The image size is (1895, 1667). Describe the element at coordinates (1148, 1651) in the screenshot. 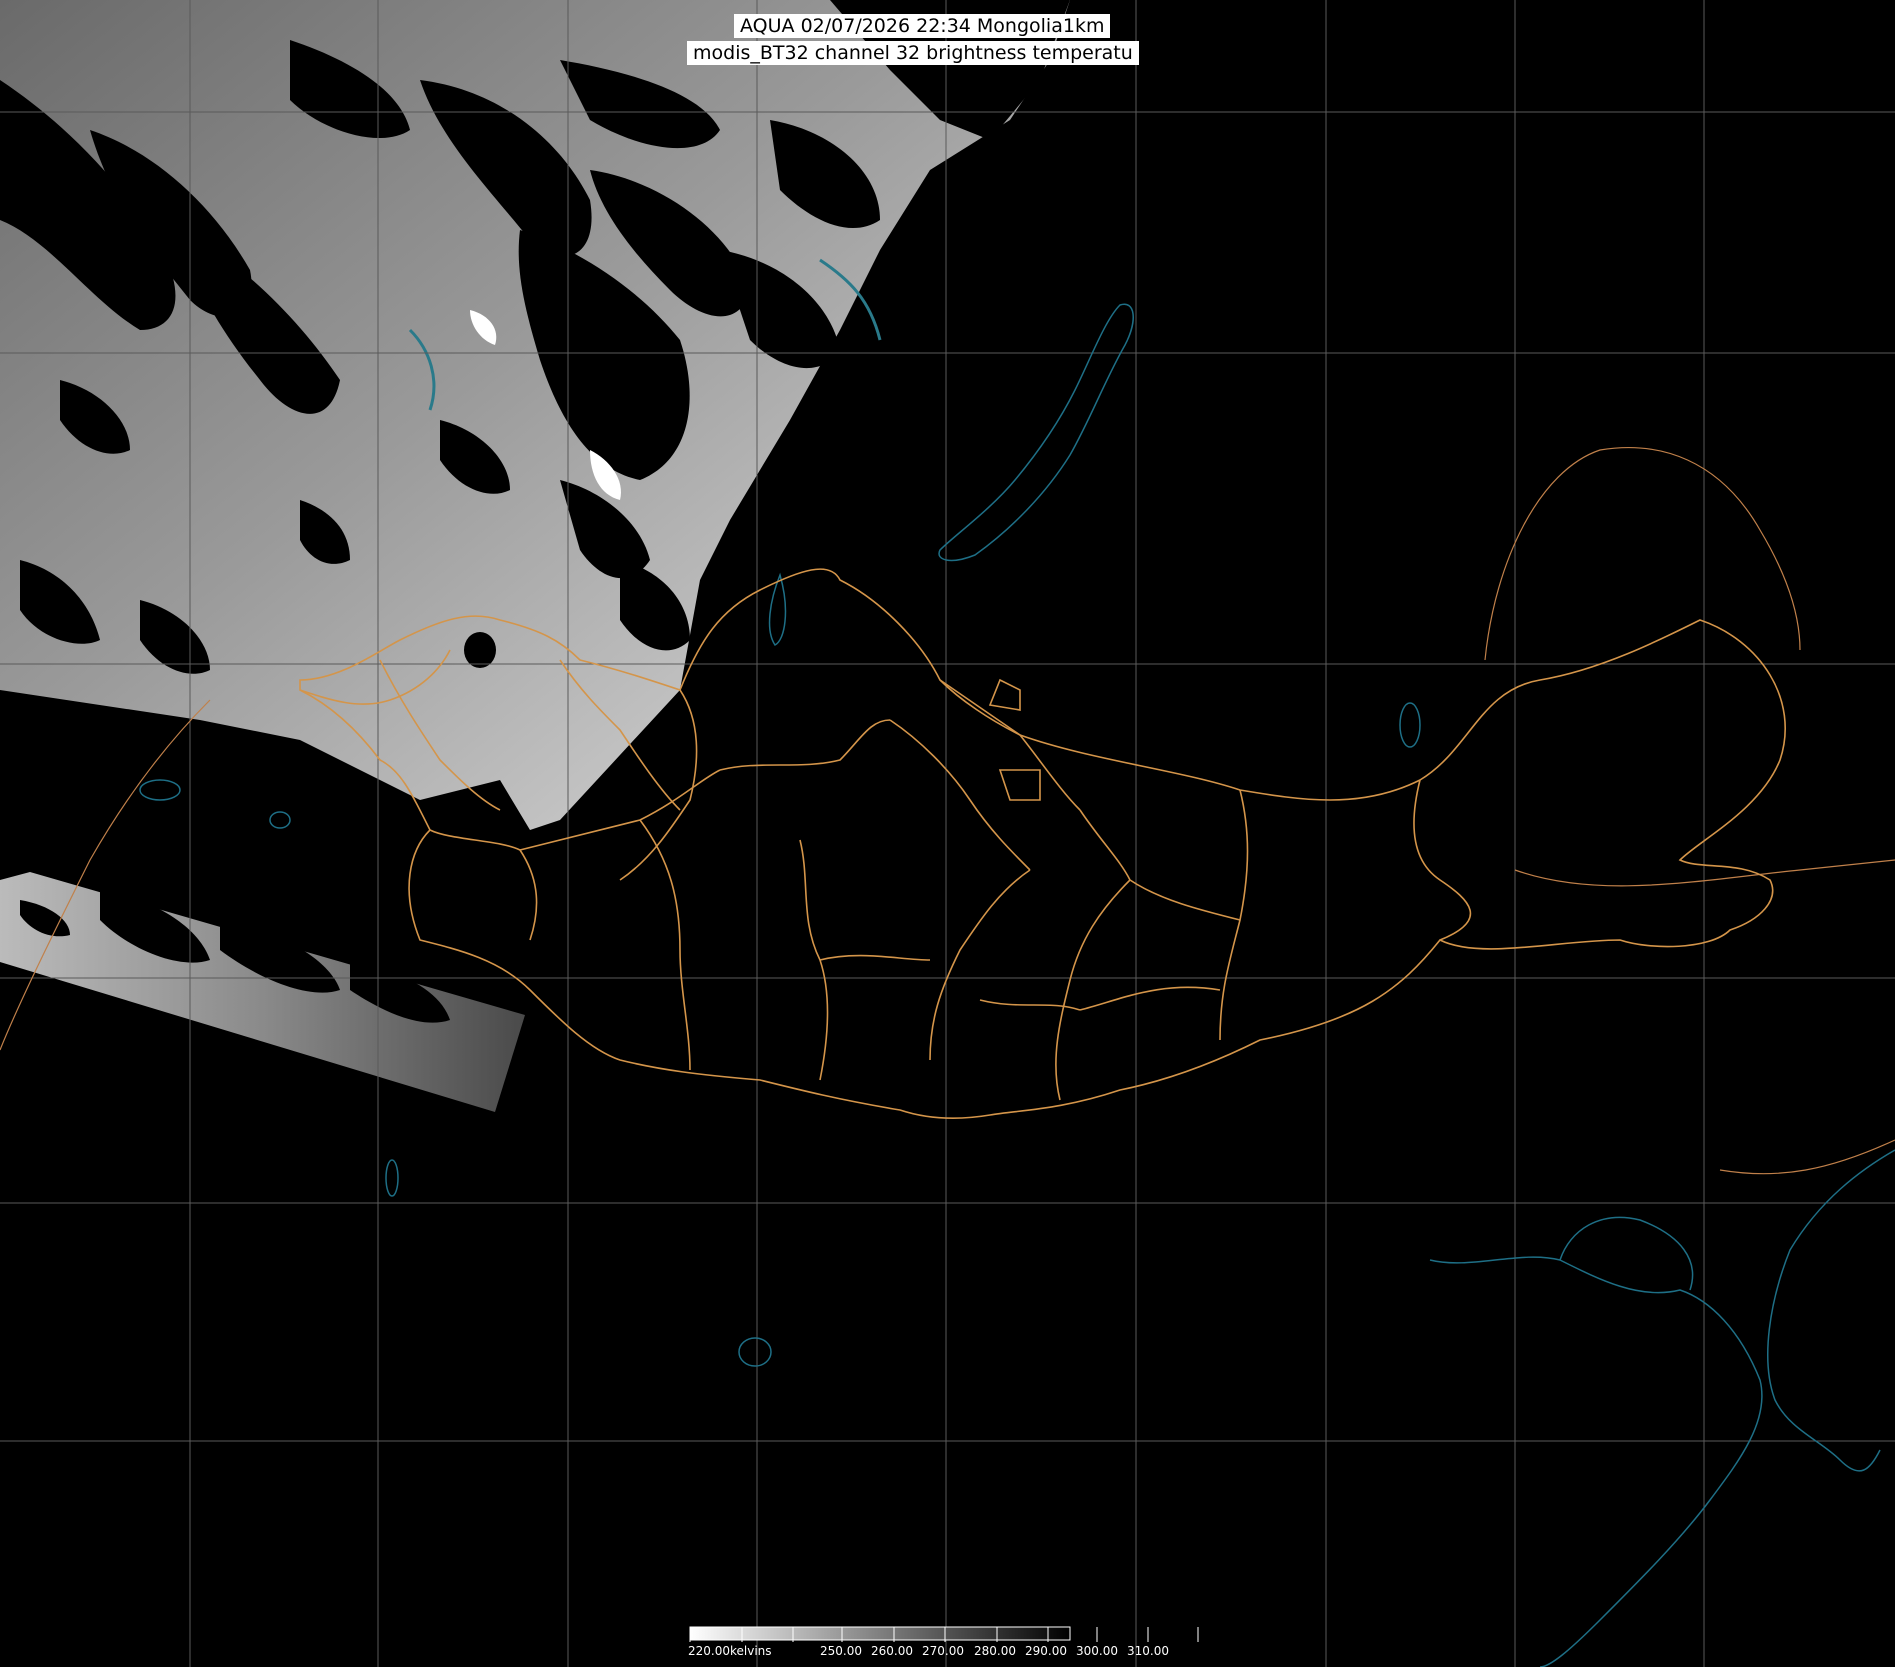

I see `colorbar-tick-310: 310.00` at that location.